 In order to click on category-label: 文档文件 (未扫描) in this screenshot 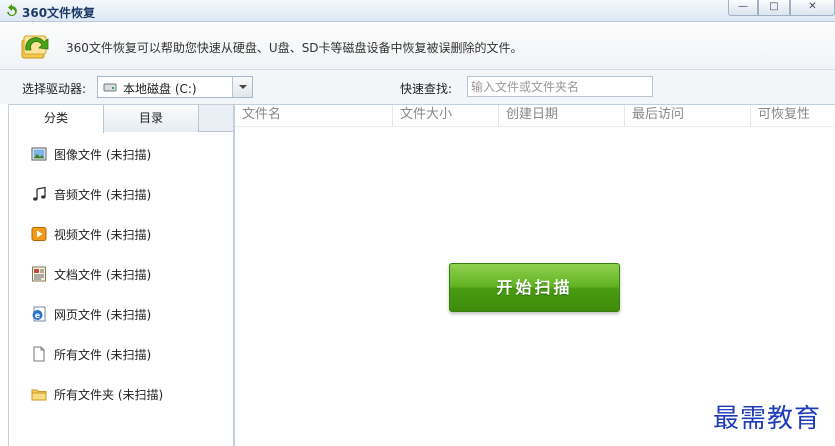, I will do `click(103, 275)`.